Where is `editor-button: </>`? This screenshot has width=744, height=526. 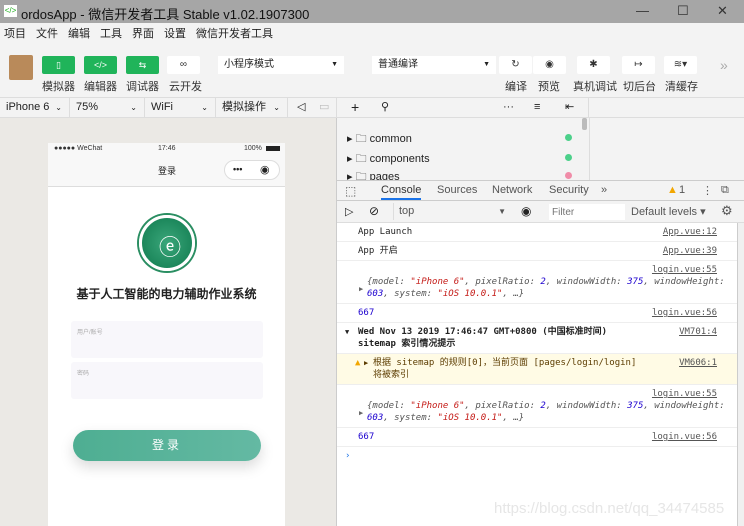
editor-button: </> is located at coordinates (100, 65).